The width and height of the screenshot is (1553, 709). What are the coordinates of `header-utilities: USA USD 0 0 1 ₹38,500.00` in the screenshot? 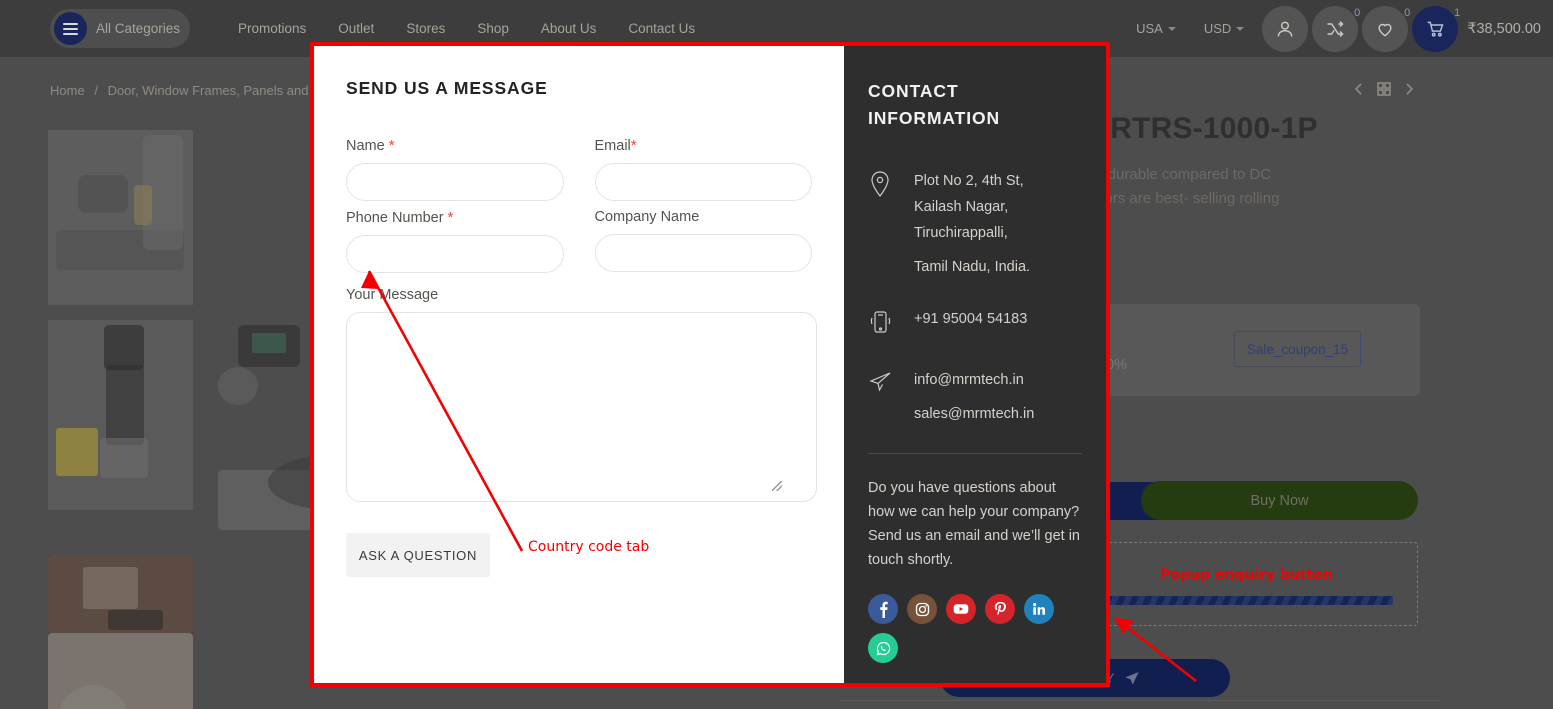 It's located at (1331, 28).